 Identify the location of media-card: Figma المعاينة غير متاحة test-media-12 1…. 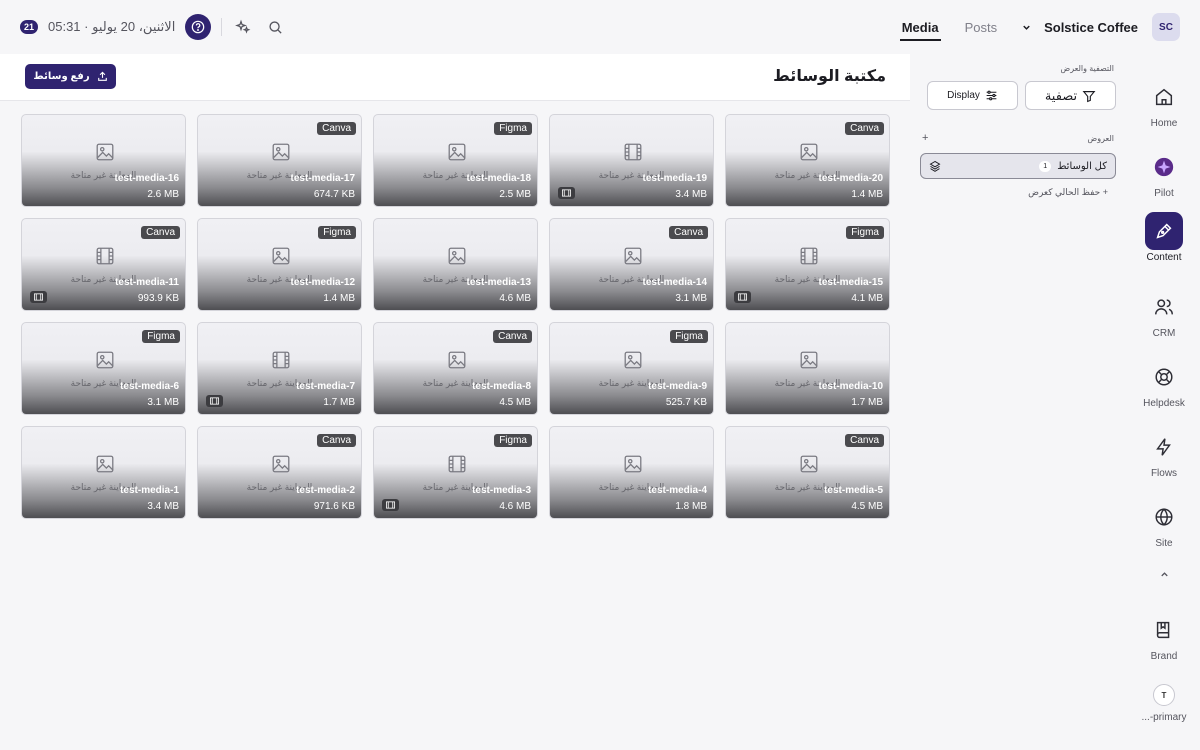
(279, 264).